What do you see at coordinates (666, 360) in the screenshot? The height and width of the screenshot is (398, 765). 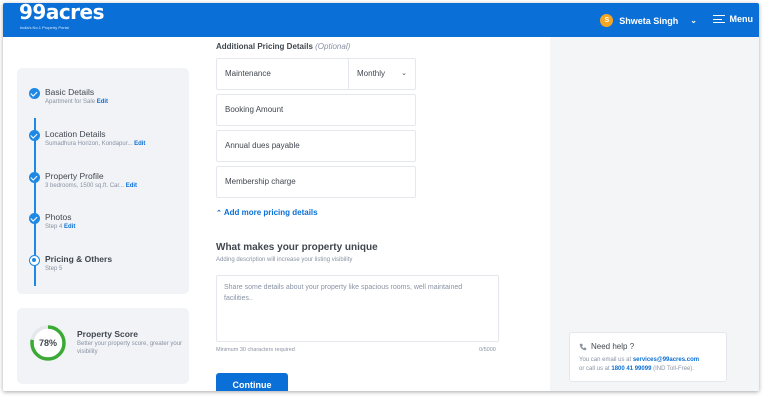 I see `help-email-link: services@99acres.com` at bounding box center [666, 360].